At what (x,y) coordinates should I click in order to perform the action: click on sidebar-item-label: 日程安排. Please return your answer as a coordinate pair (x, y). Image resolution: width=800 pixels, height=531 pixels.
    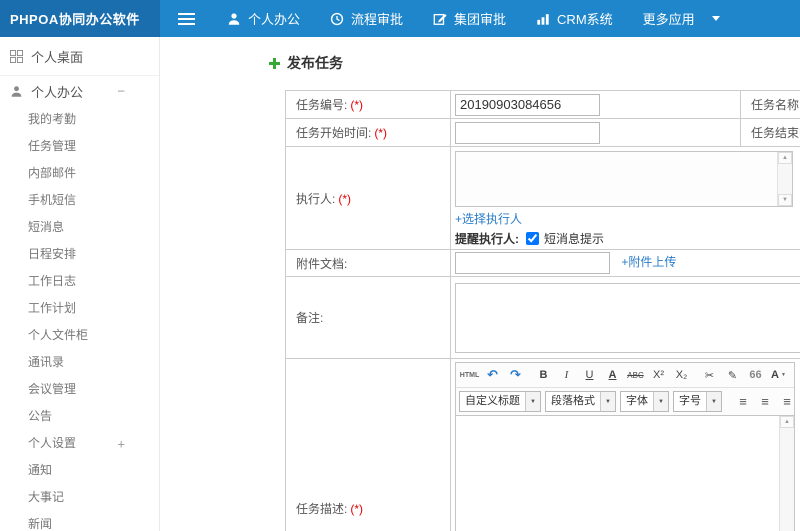
    Looking at the image, I should click on (52, 254).